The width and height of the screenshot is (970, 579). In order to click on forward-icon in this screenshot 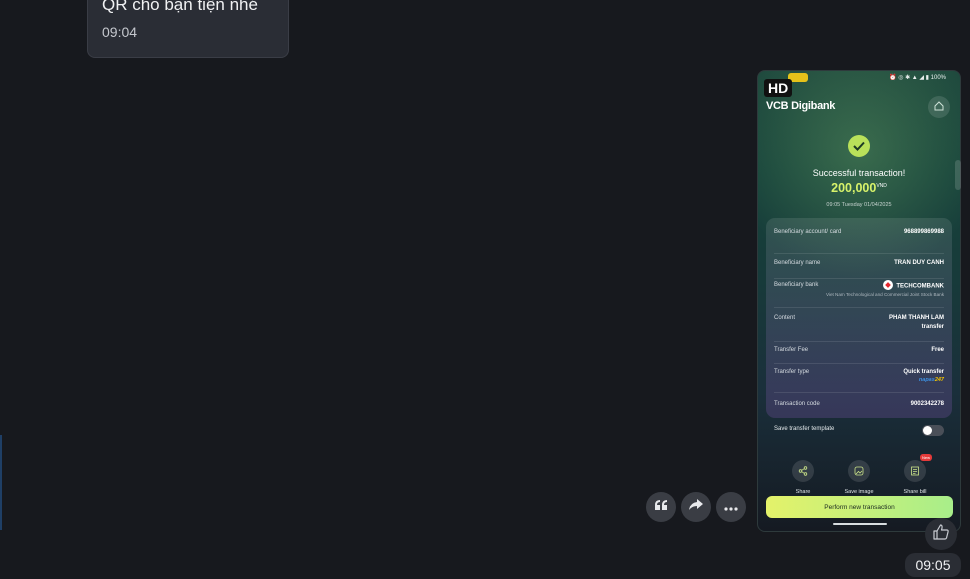, I will do `click(696, 507)`.